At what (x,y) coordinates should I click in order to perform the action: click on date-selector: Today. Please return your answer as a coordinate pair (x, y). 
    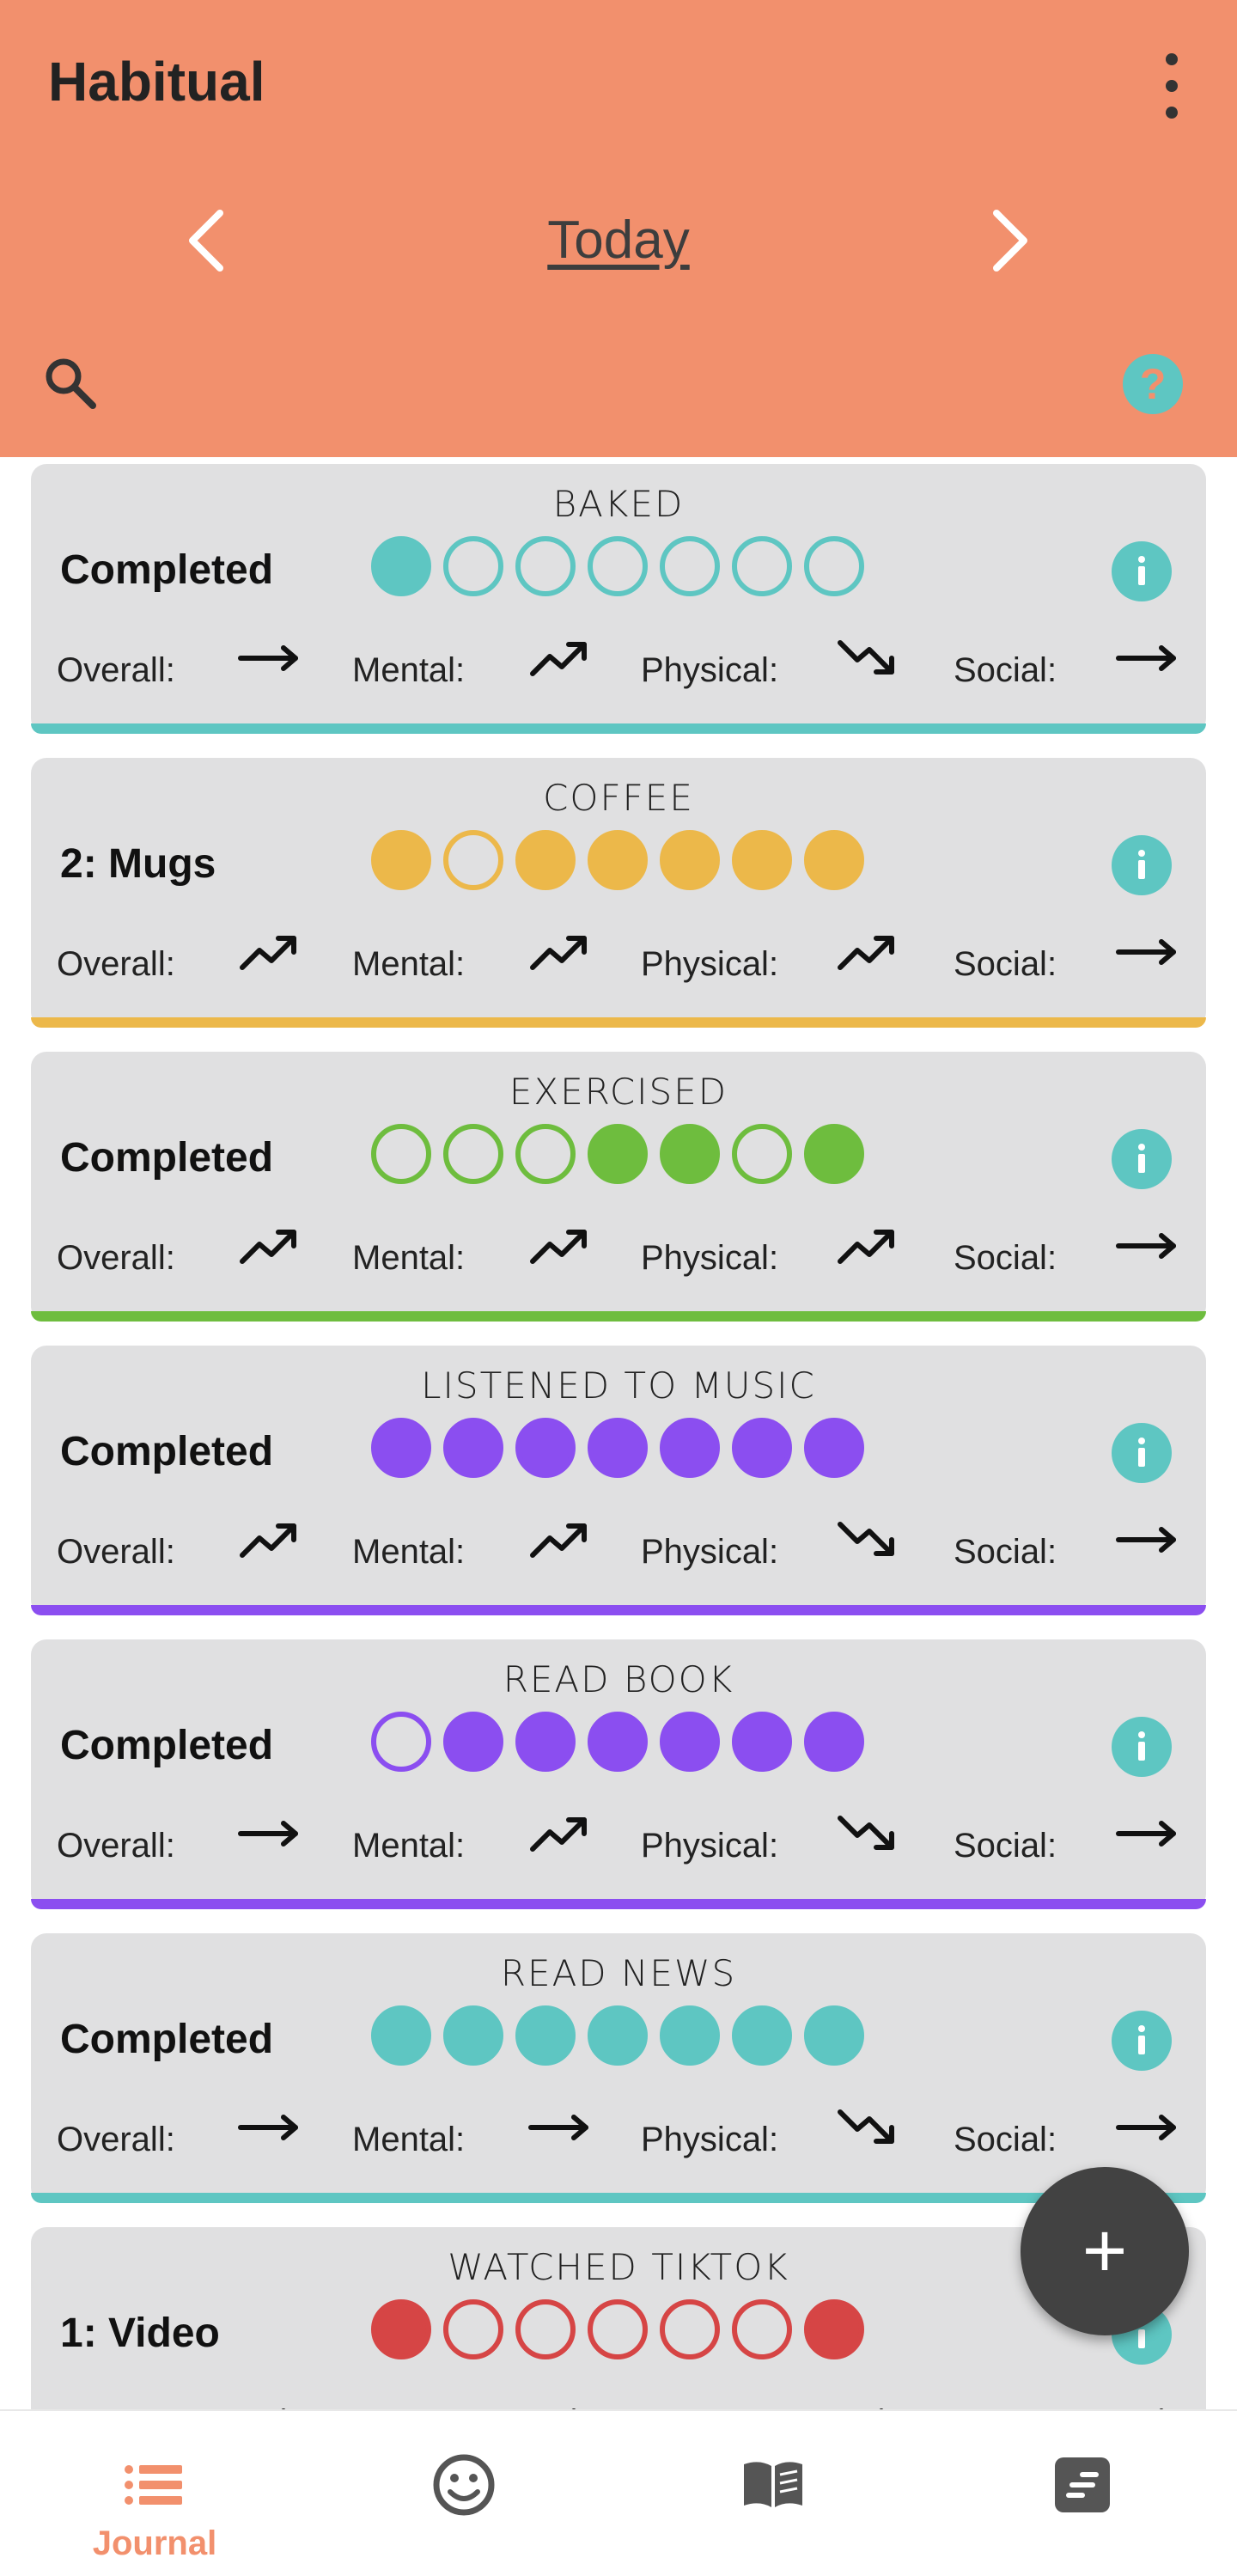
    Looking at the image, I should click on (618, 241).